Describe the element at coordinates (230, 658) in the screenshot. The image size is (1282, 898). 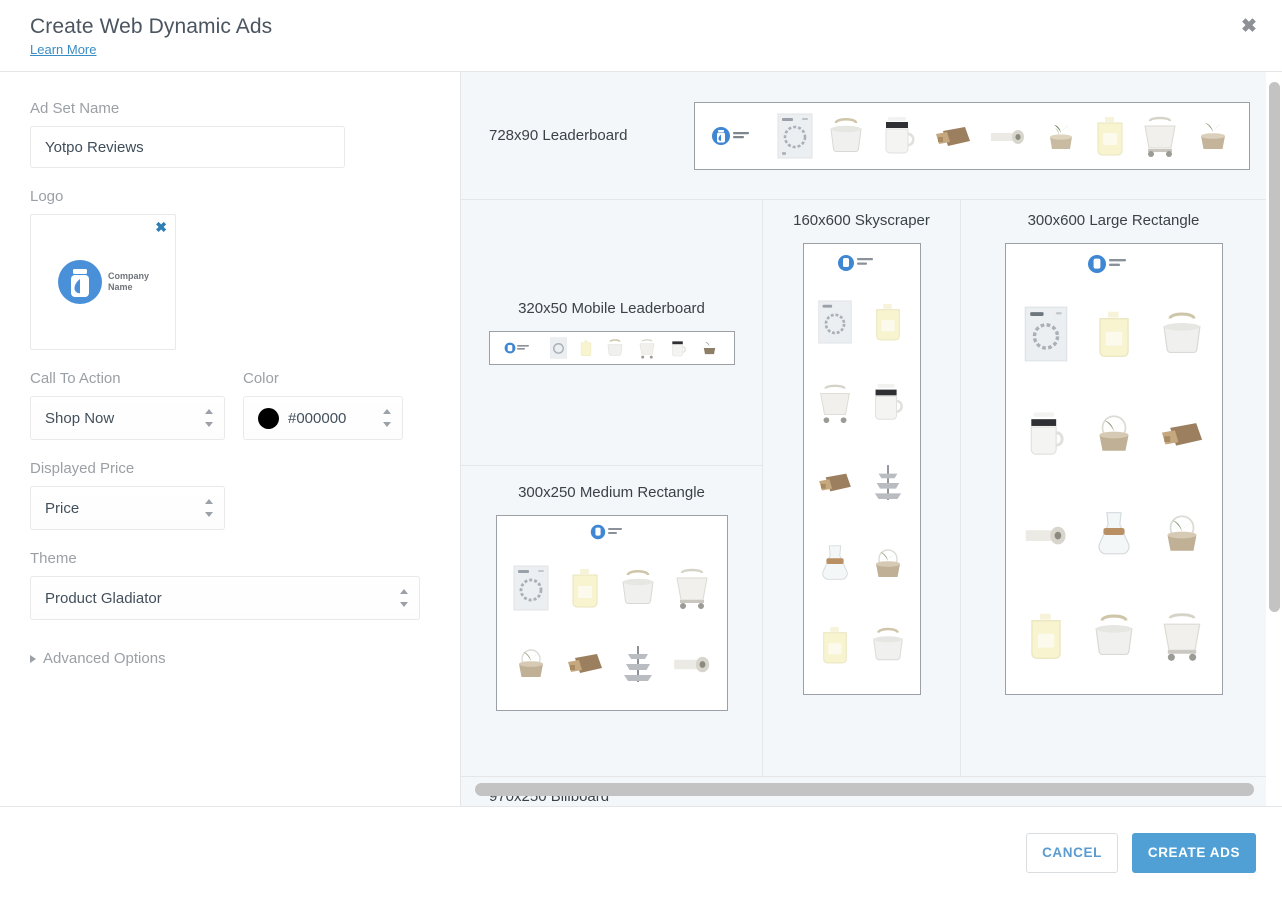
I see `advanced-options-toggle: Advanced Options` at that location.